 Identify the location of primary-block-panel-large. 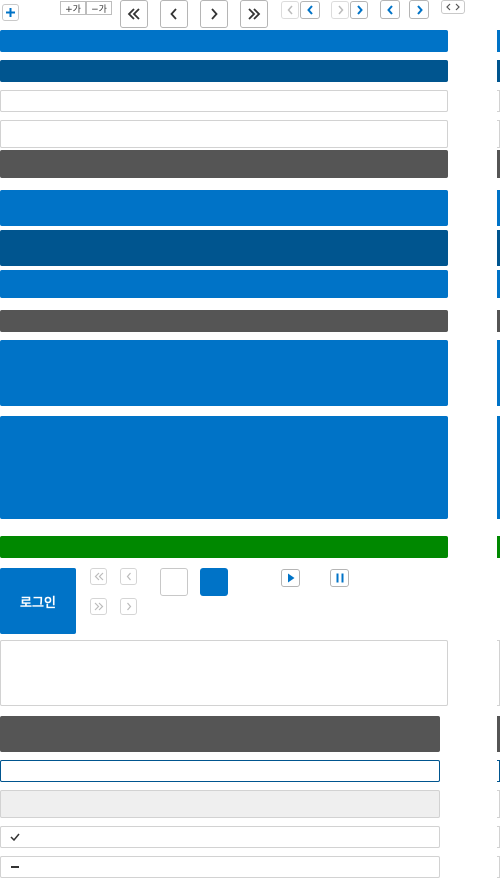
(224, 467).